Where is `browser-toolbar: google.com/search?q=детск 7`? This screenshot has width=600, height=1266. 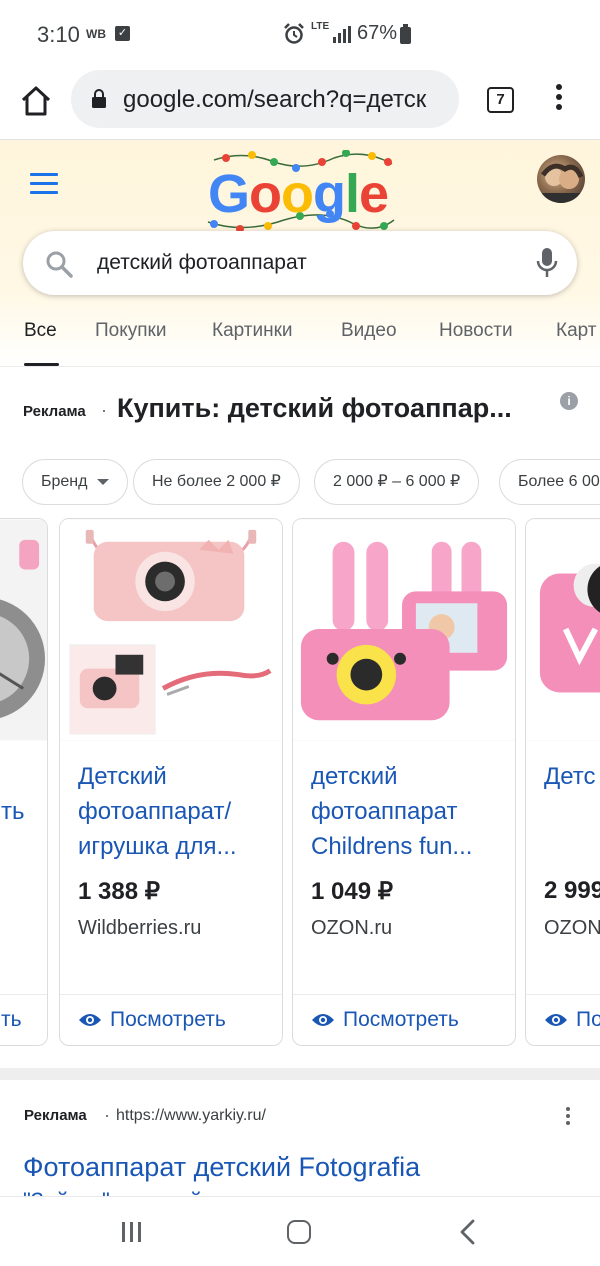 browser-toolbar: google.com/search?q=детск 7 is located at coordinates (300, 105).